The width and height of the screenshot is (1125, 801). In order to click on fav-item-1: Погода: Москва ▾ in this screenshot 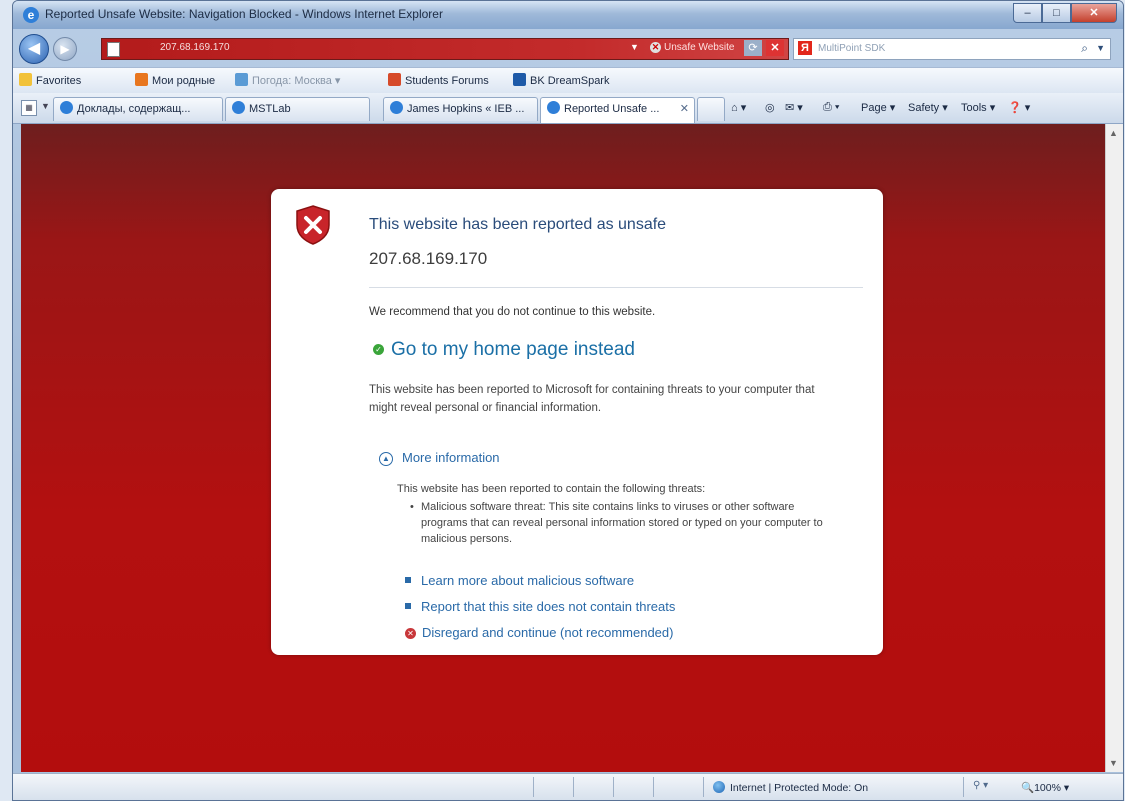, I will do `click(287, 80)`.